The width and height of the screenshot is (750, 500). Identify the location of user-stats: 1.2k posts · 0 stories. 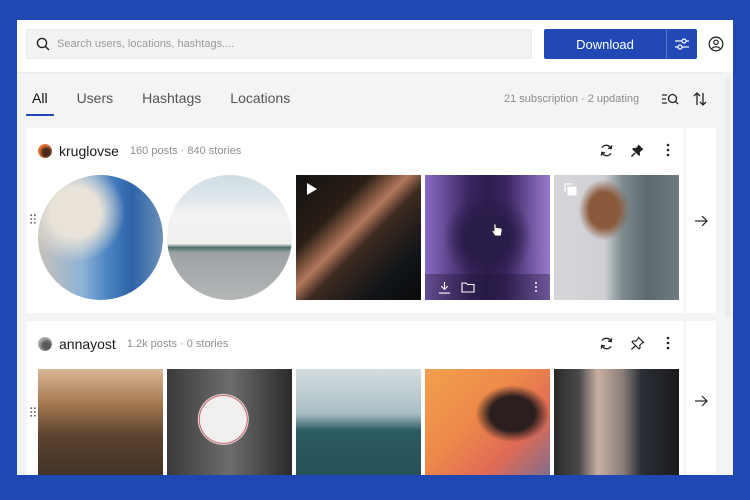
(177, 344).